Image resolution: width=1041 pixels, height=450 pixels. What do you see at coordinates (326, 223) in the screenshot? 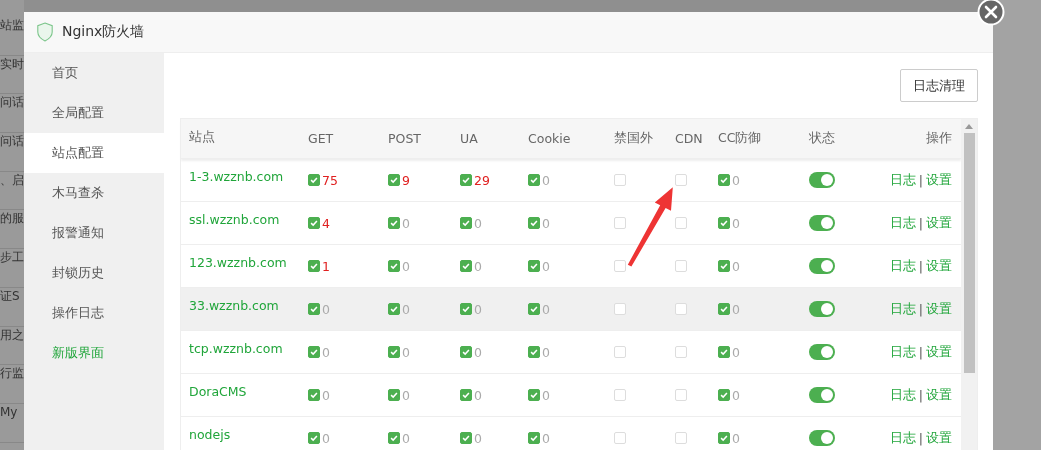
I see `hit-count: 4` at bounding box center [326, 223].